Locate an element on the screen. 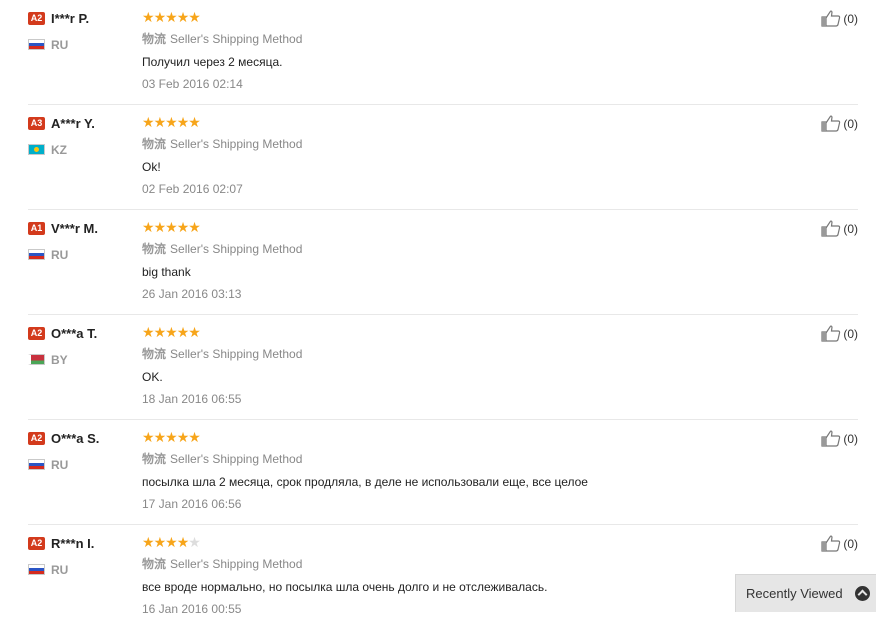 This screenshot has height=629, width=876. reviewer-name: I***r P. is located at coordinates (70, 19).